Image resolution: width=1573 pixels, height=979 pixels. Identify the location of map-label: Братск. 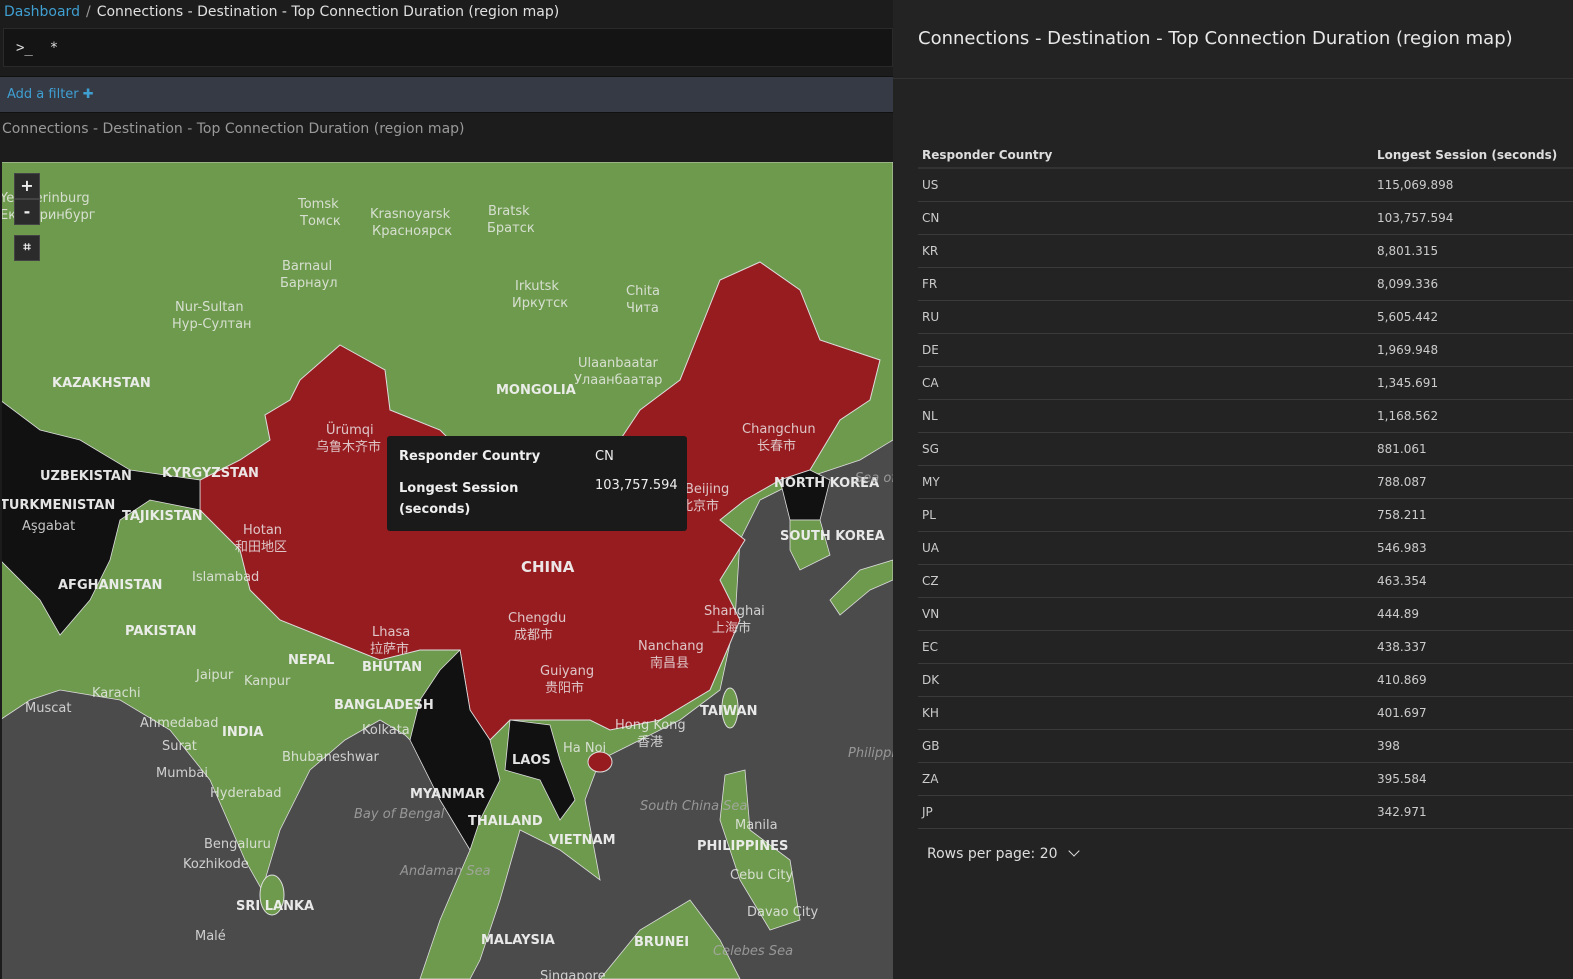
(511, 228).